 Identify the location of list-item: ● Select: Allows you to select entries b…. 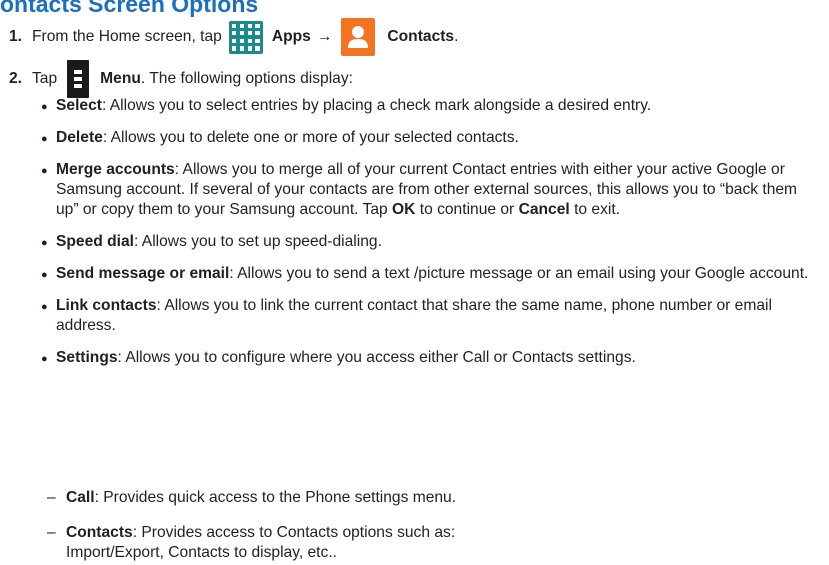
(430, 106).